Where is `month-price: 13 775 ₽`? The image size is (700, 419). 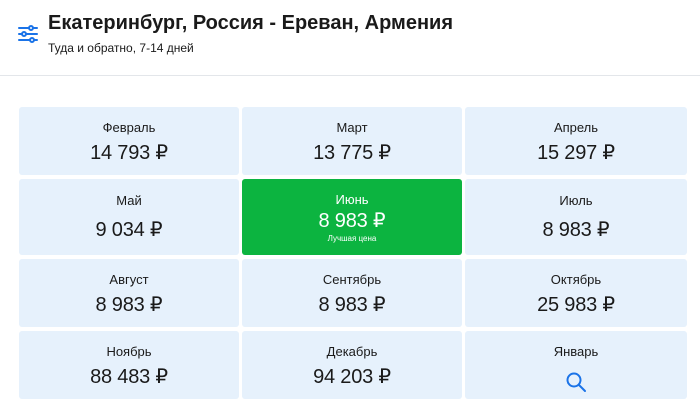 month-price: 13 775 ₽ is located at coordinates (352, 153).